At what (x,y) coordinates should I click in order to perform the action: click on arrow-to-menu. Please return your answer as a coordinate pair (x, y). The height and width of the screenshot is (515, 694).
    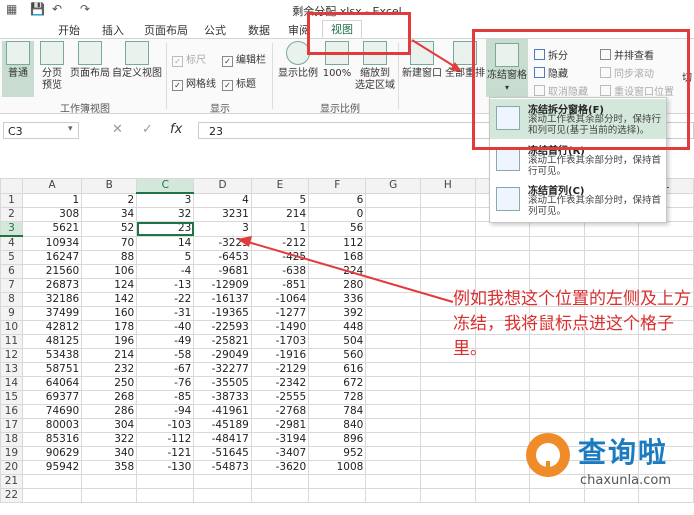
    Looking at the image, I should click on (434, 54).